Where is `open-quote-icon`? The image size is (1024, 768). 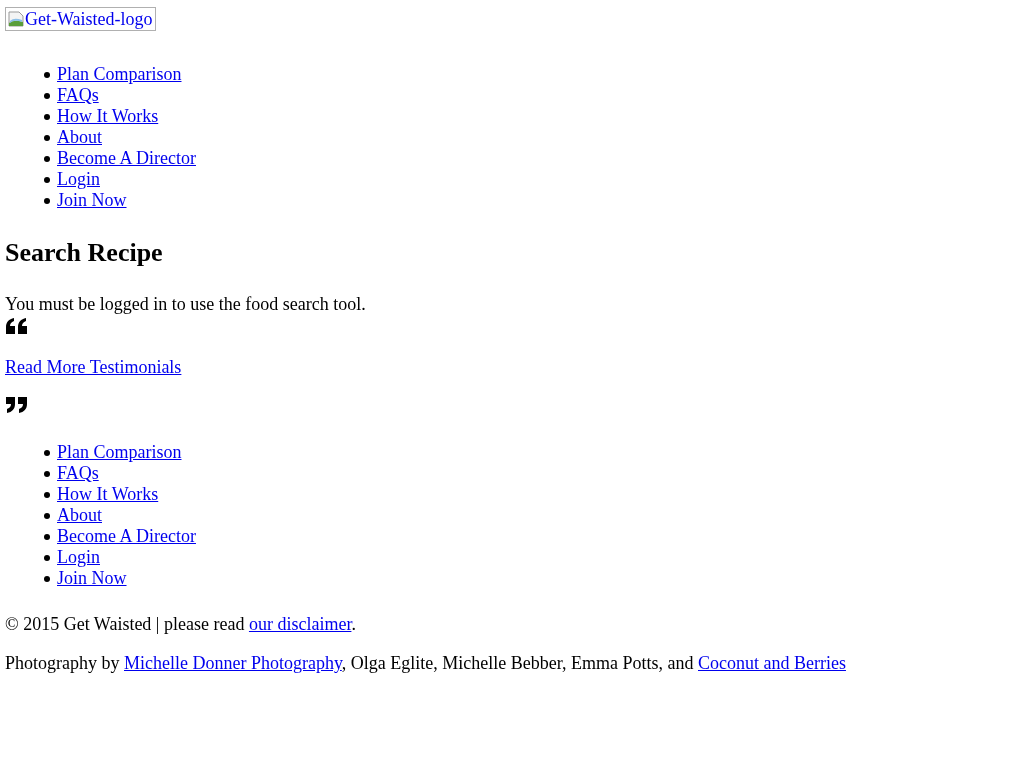
open-quote-icon is located at coordinates (17, 326).